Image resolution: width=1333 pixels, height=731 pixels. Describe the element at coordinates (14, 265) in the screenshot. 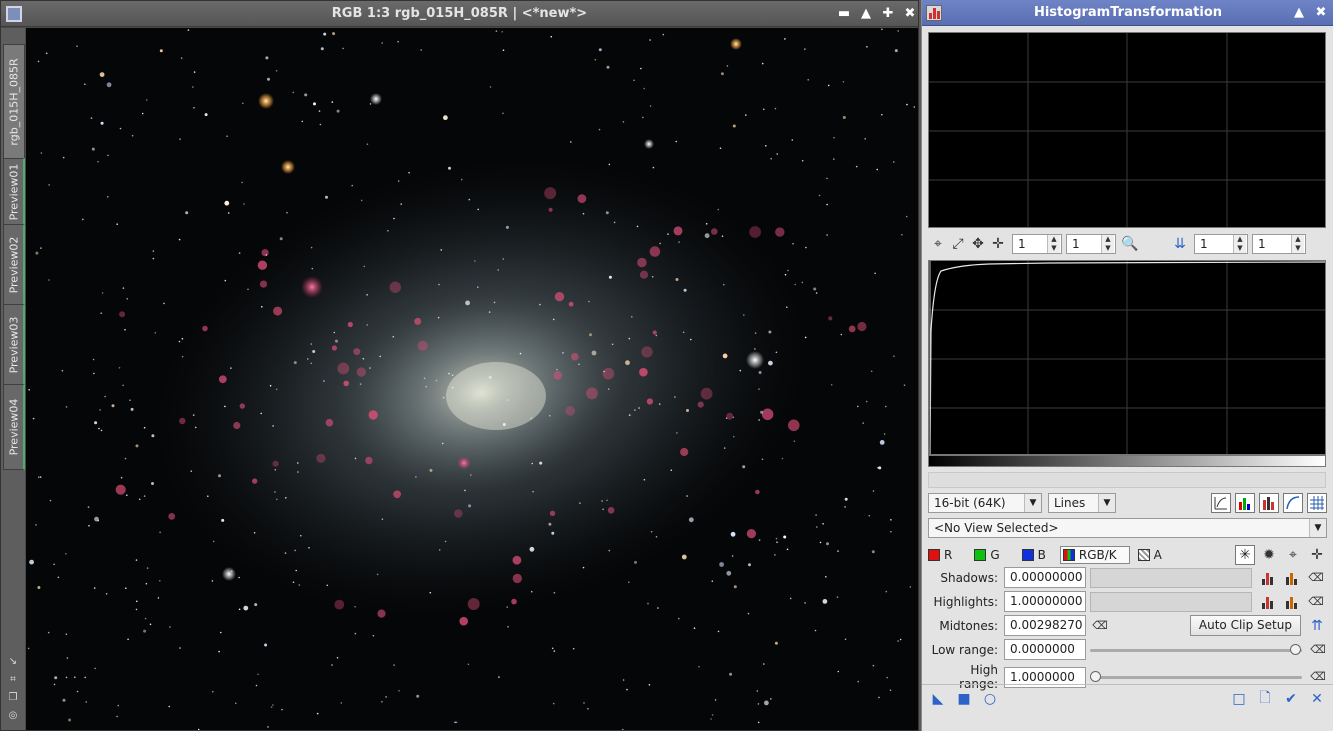

I see `tab-preview02: Preview02` at that location.